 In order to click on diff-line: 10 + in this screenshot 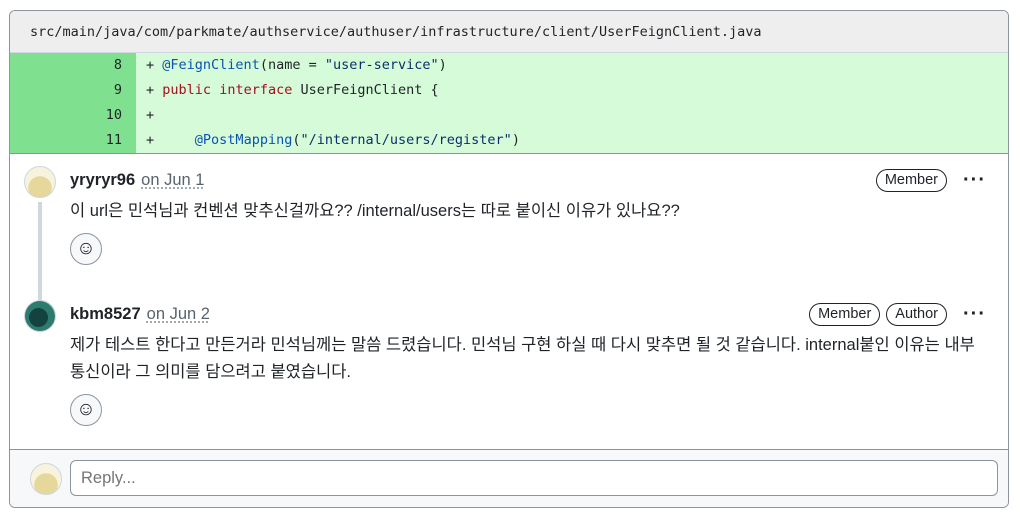, I will do `click(509, 115)`.